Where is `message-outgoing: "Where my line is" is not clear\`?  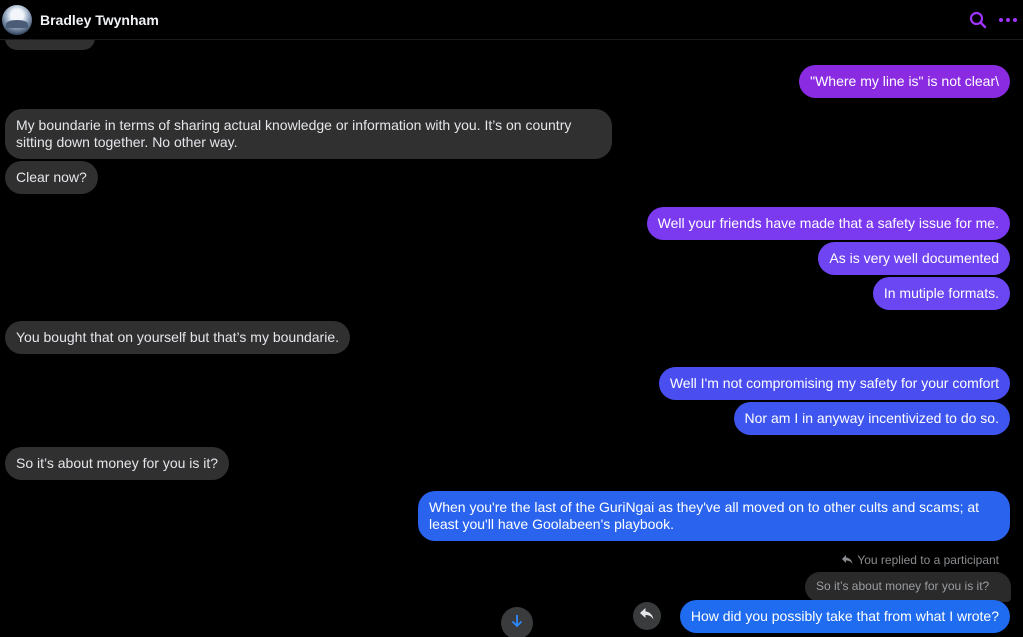
message-outgoing: "Where my line is" is not clear\ is located at coordinates (904, 81).